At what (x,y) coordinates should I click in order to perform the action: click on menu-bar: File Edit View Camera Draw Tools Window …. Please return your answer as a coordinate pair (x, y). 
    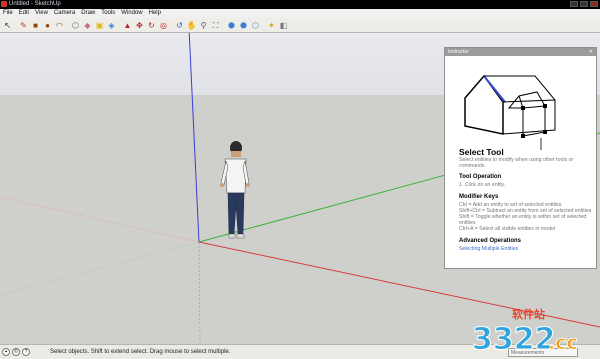
    Looking at the image, I should click on (300, 13).